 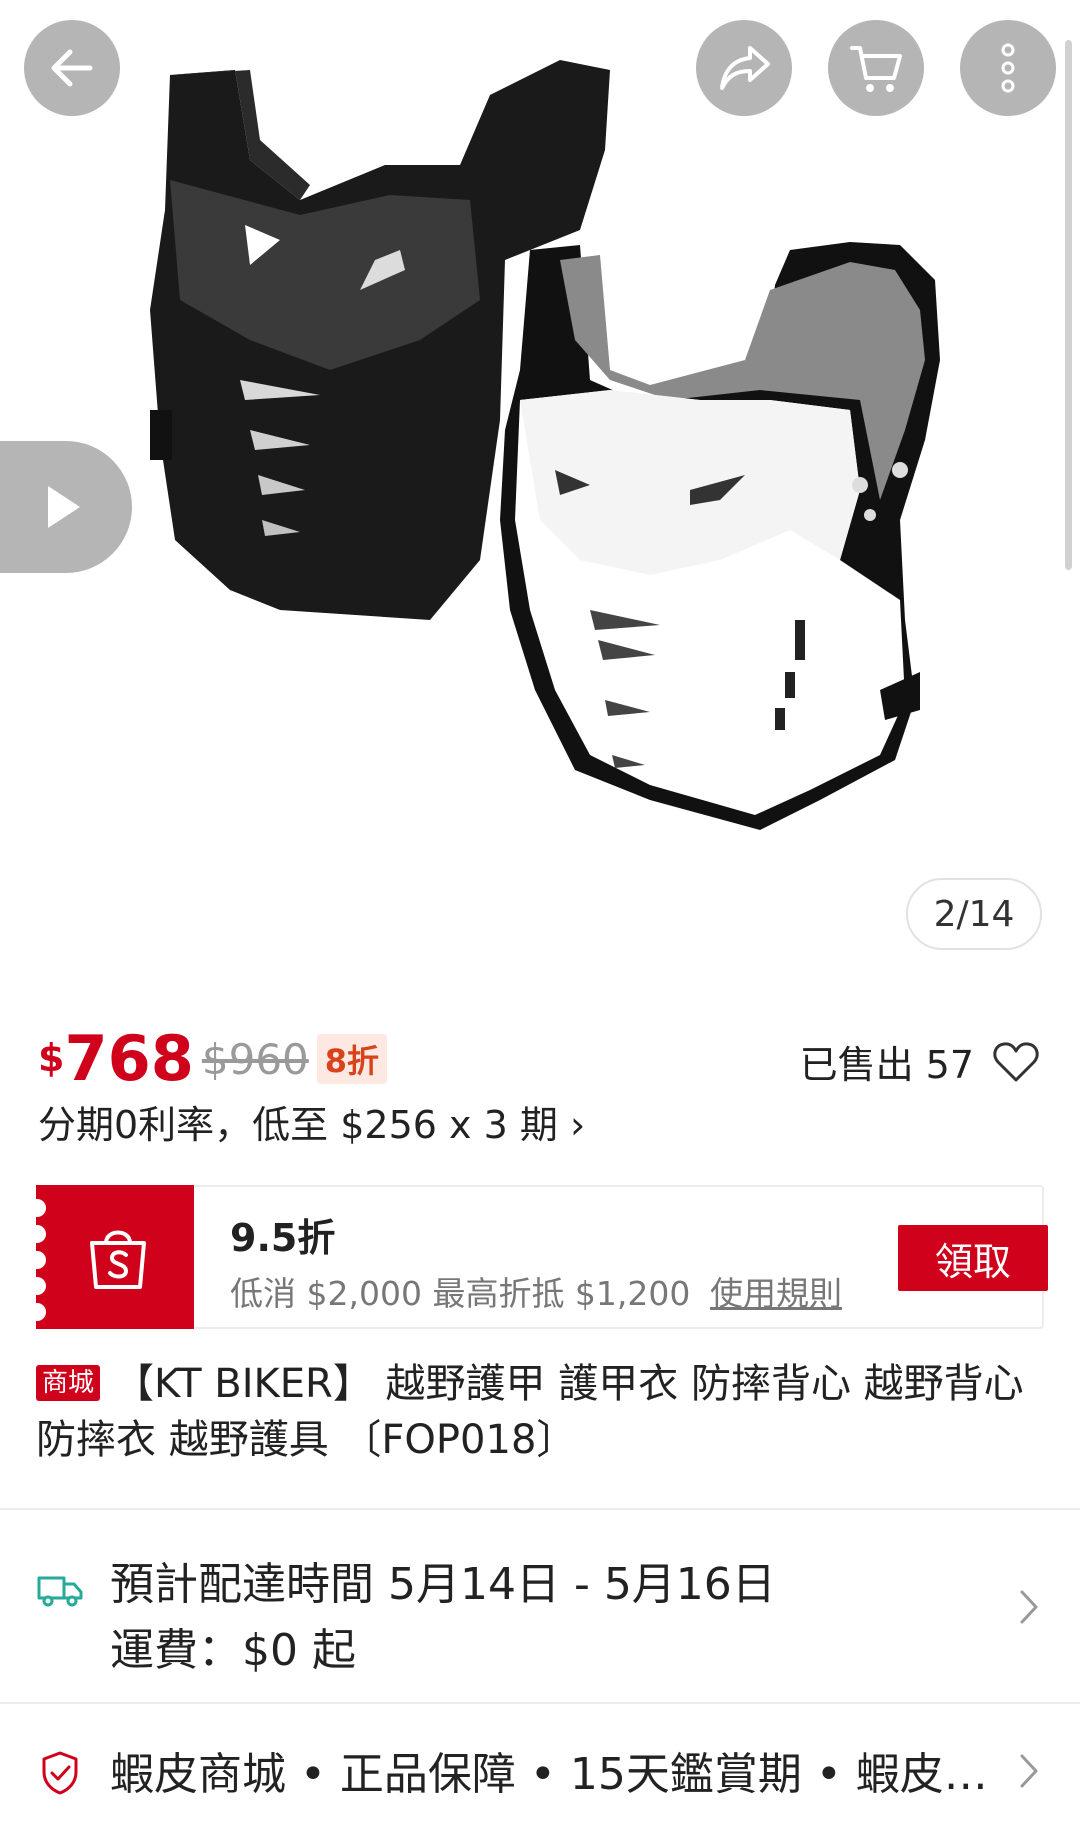 I want to click on truck-icon, so click(x=60, y=1591).